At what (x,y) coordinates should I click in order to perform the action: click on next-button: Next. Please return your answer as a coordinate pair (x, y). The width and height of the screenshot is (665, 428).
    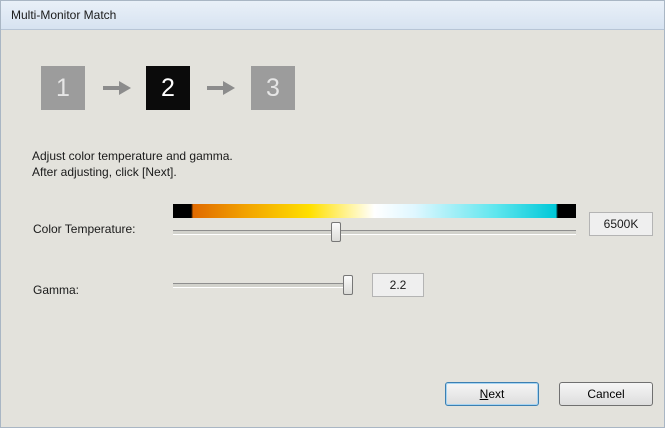
    Looking at the image, I should click on (492, 394).